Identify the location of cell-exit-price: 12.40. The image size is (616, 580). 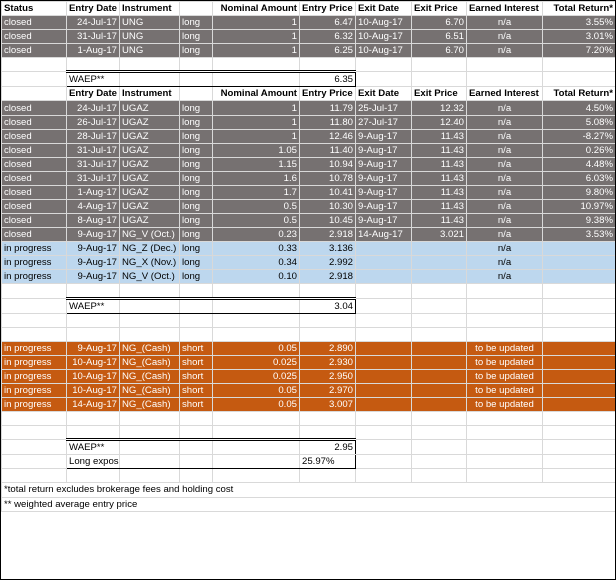
(439, 122).